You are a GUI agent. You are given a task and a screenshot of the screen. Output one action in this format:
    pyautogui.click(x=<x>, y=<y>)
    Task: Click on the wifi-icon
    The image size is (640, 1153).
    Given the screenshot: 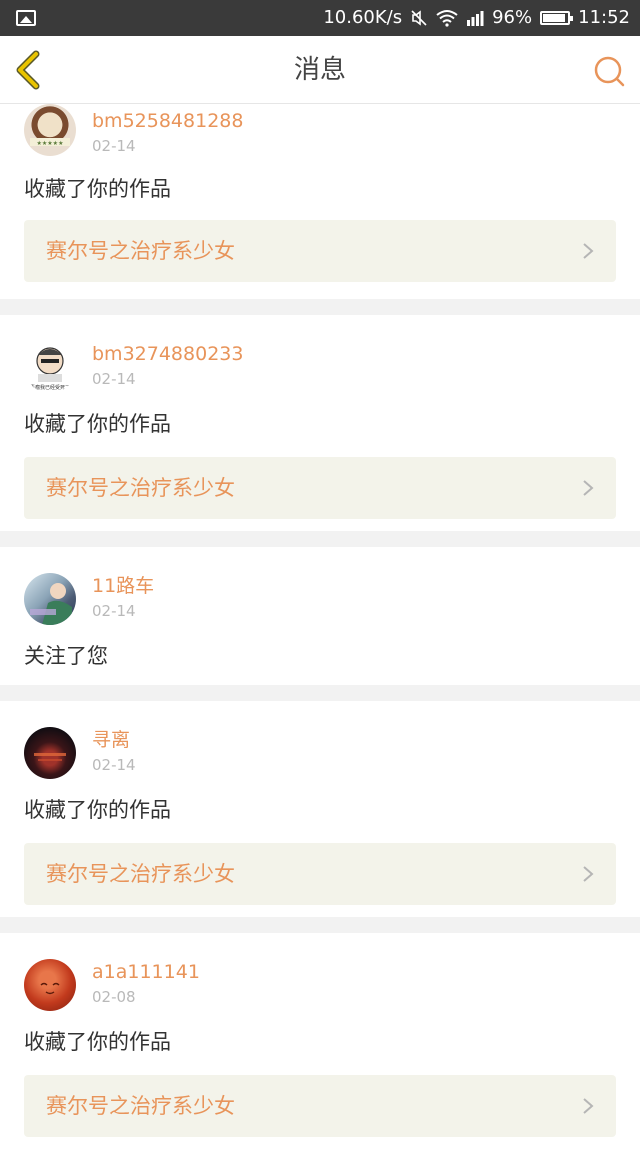 What is the action you would take?
    pyautogui.click(x=447, y=18)
    